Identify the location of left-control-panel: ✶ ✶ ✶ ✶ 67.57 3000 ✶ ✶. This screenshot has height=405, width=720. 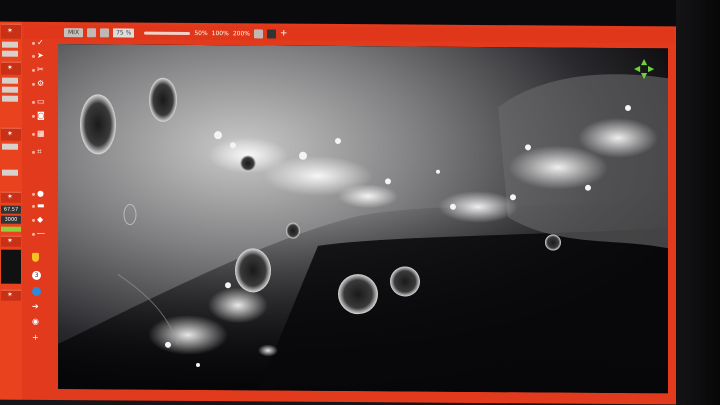
(11, 210).